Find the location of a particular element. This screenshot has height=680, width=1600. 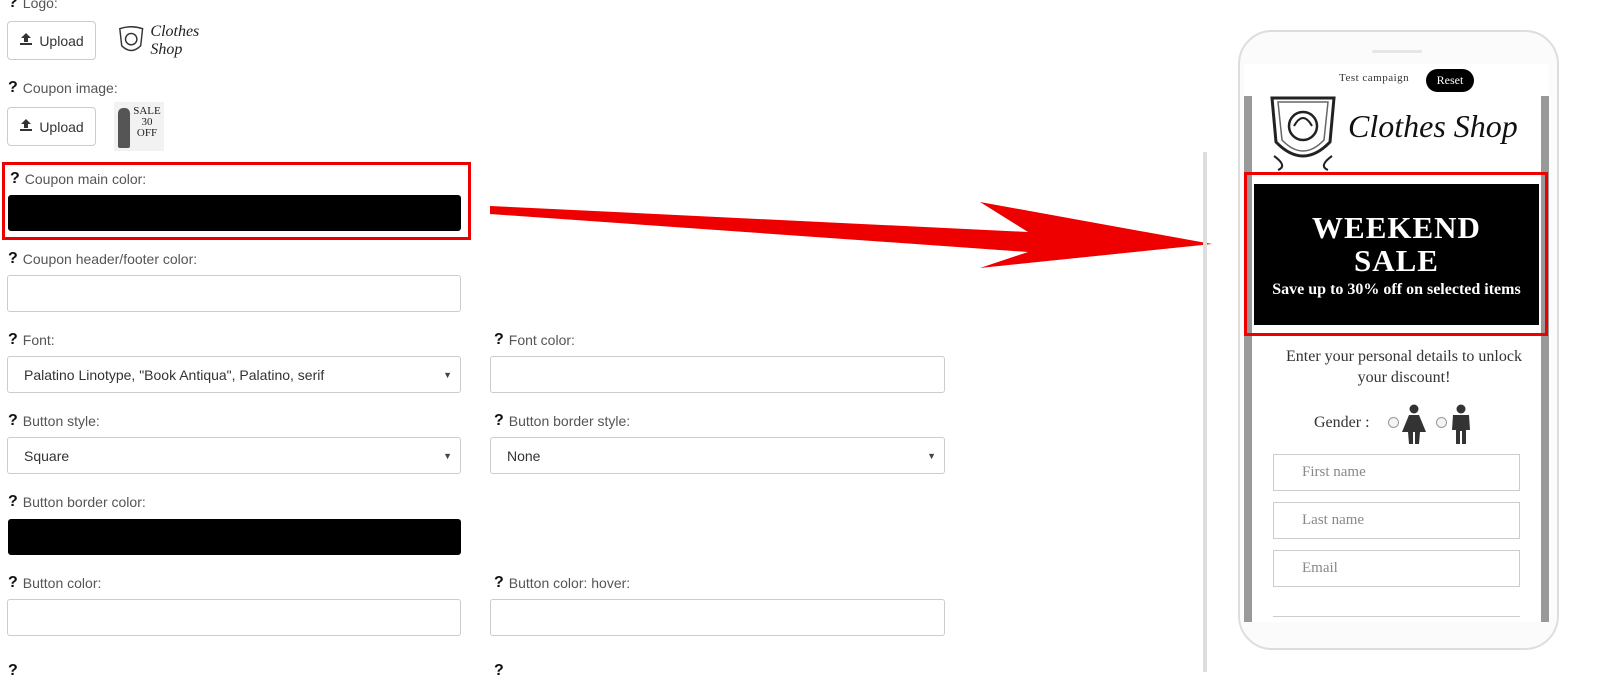

button-color-hover-input is located at coordinates (717, 617).